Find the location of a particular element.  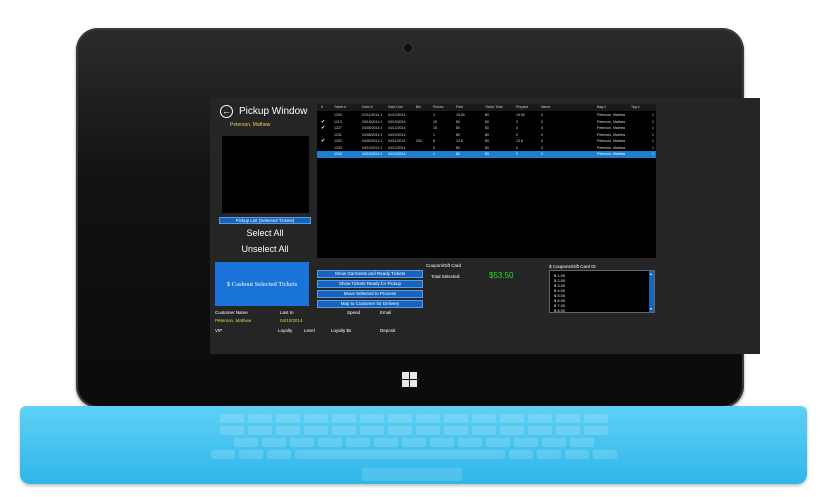

select-all-button: Select All is located at coordinates (265, 233).